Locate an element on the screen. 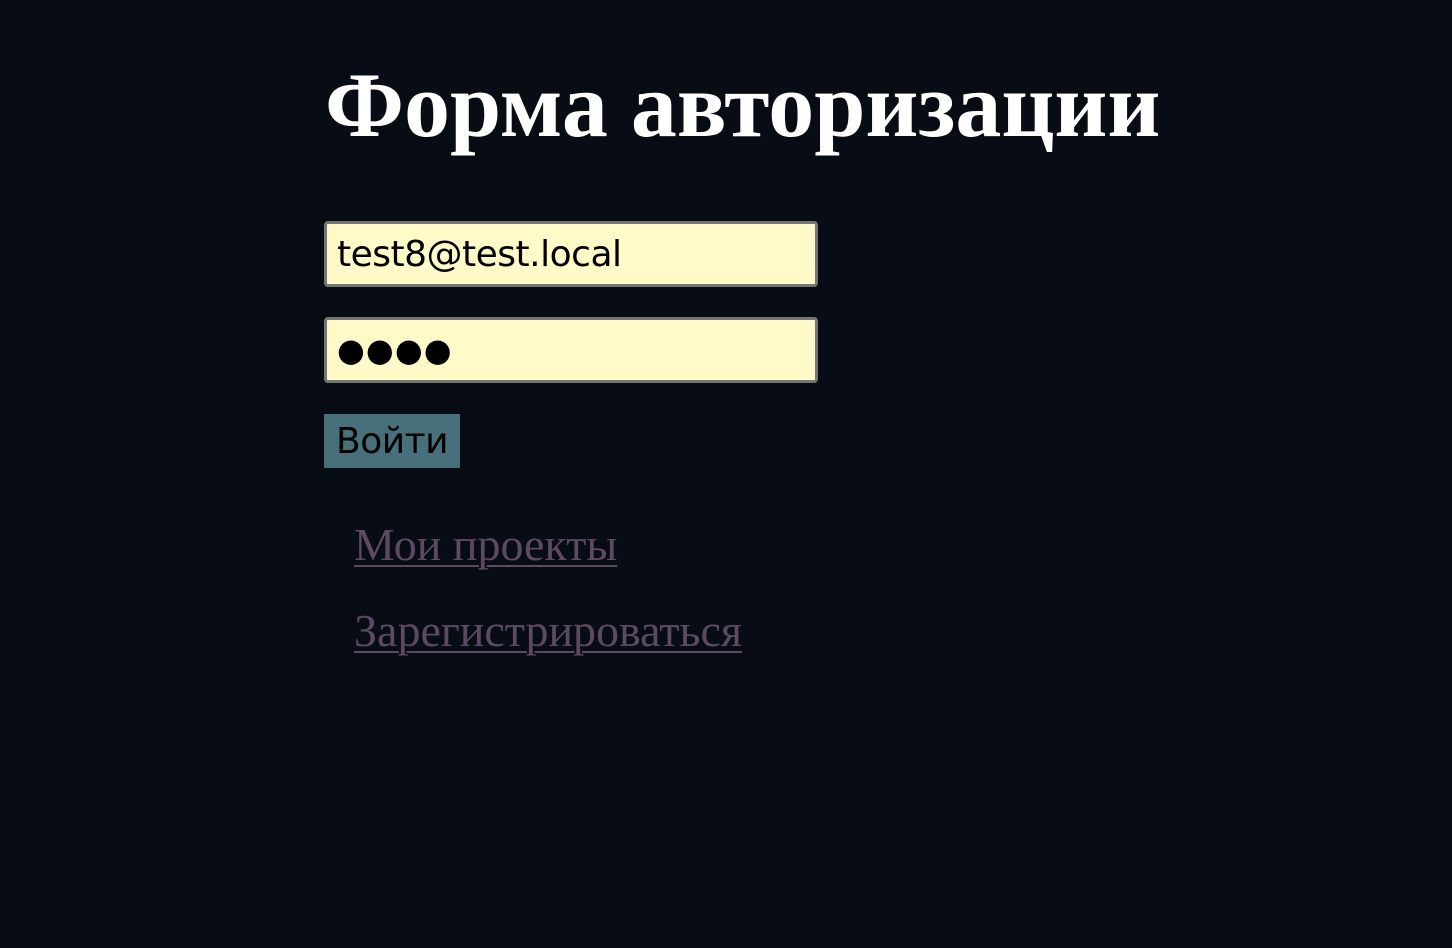  page-title: Форма авторизации is located at coordinates (743, 105).